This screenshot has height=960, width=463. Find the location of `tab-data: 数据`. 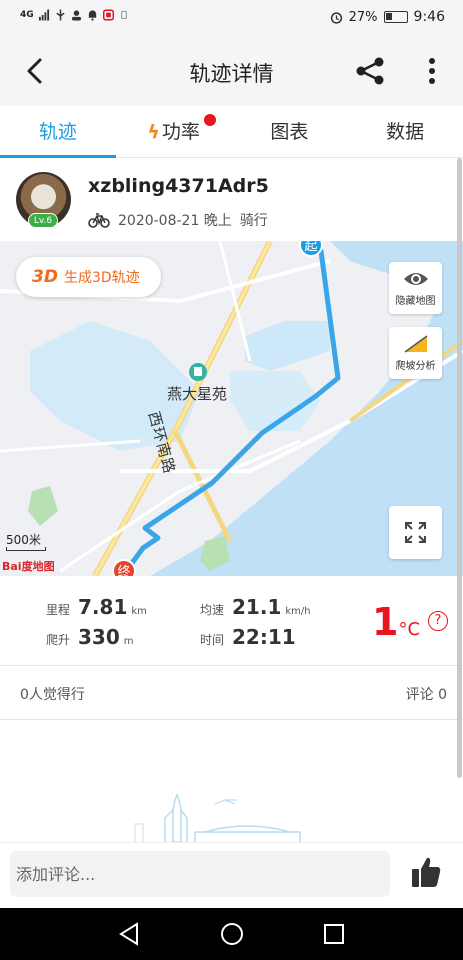

tab-data: 数据 is located at coordinates (405, 131).